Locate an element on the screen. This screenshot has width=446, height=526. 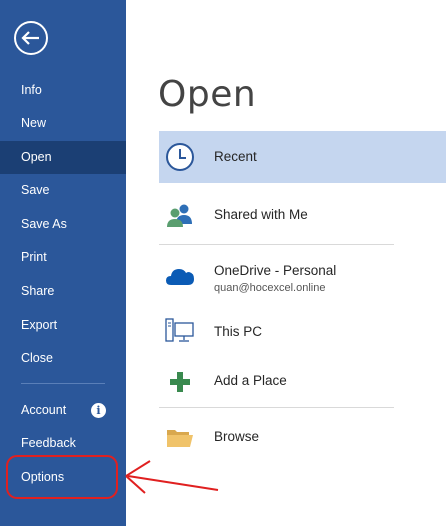
computer-icon is located at coordinates (179, 330).